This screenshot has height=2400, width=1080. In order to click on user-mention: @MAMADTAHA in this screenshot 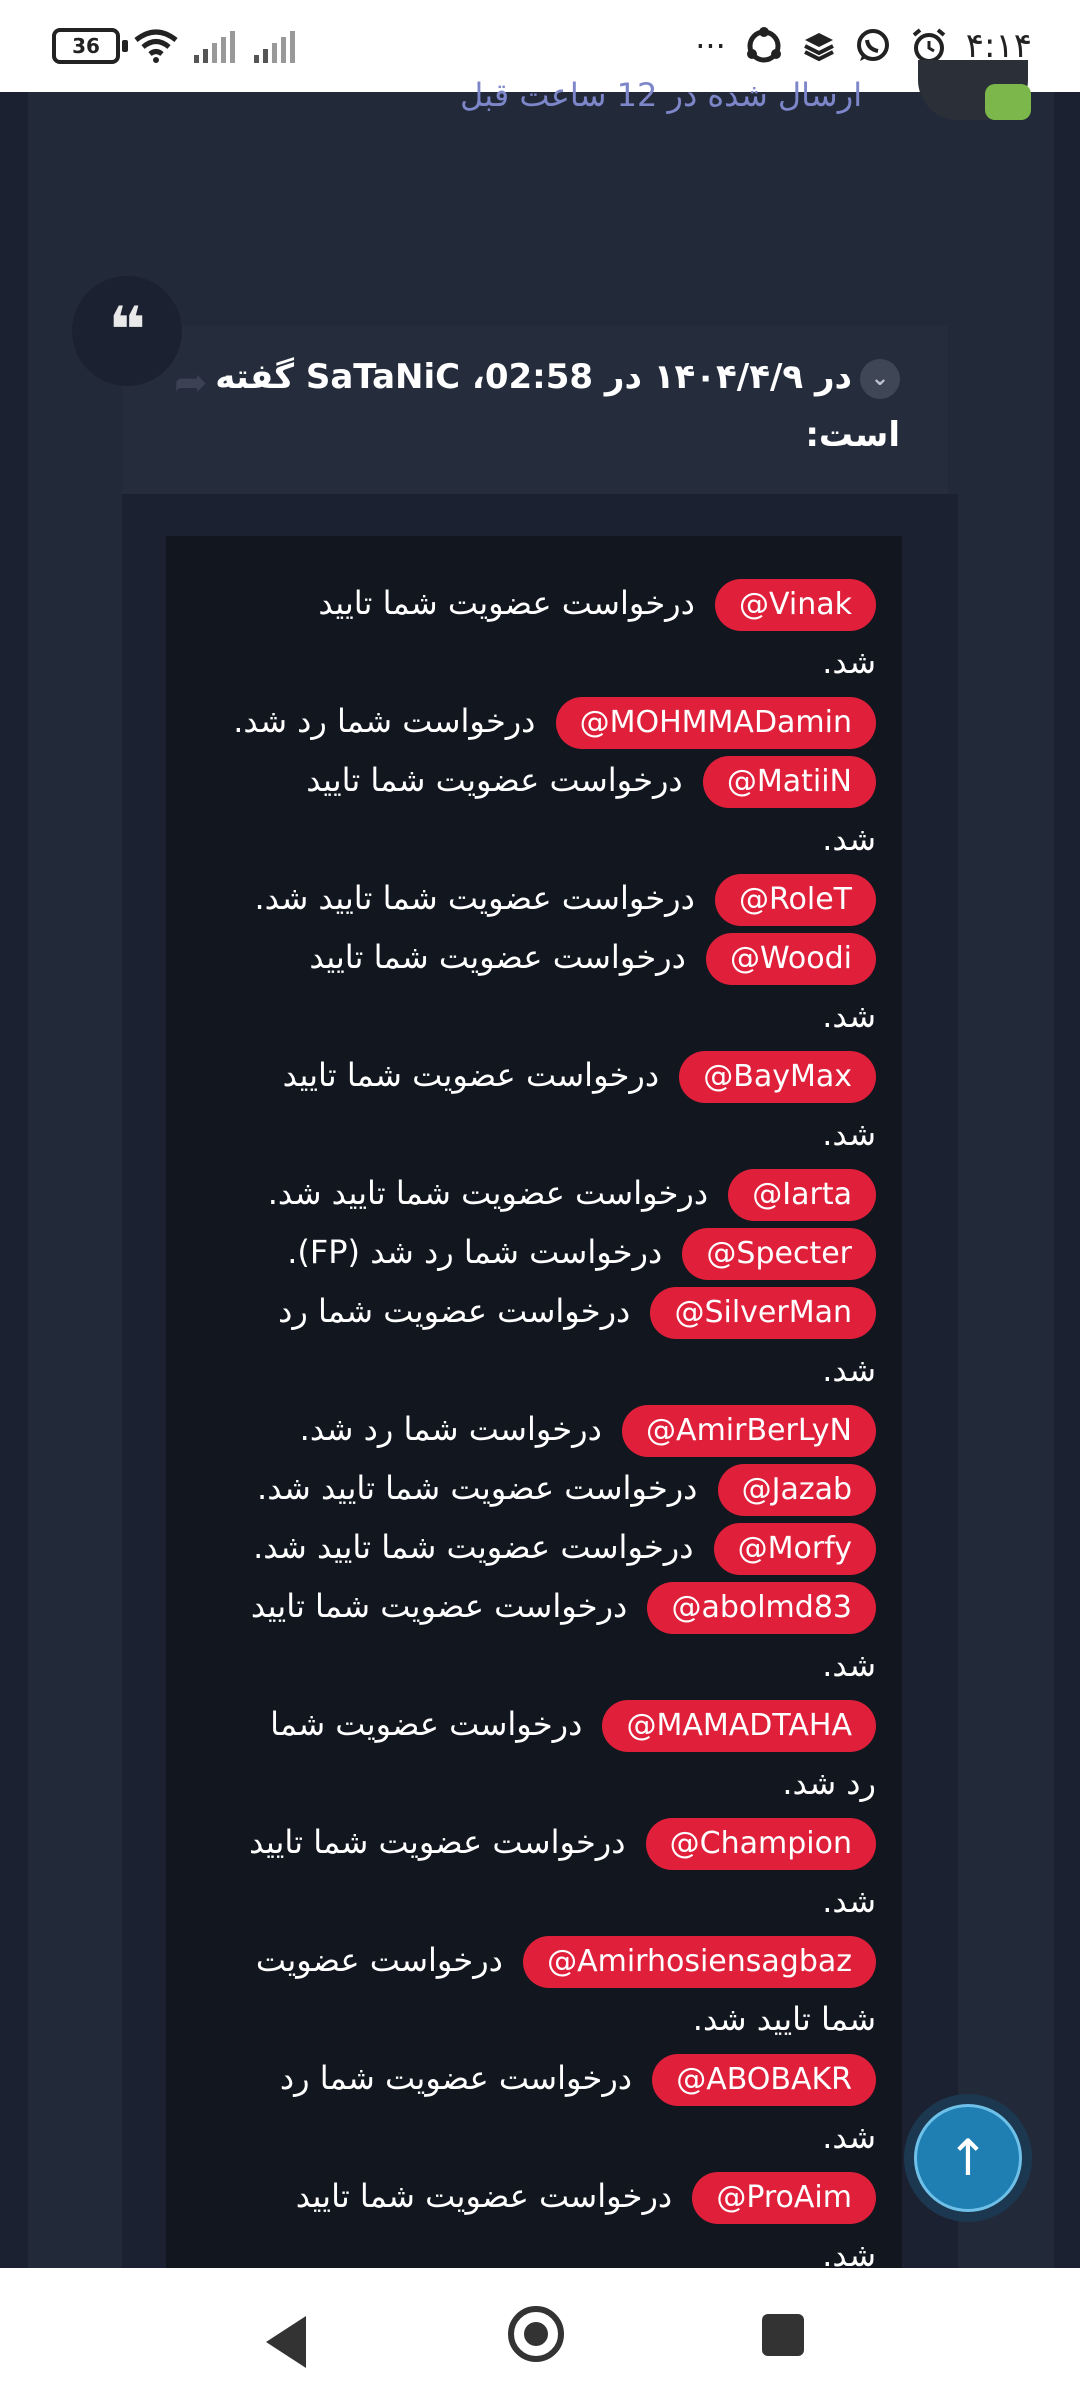, I will do `click(739, 1726)`.